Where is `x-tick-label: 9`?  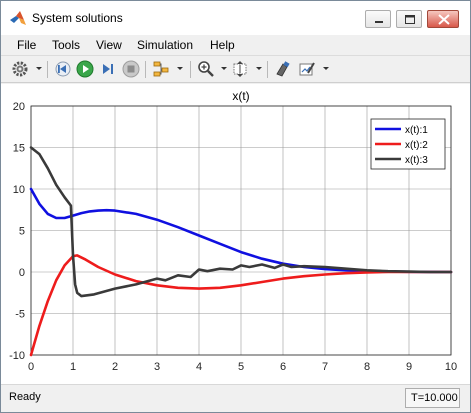
x-tick-label: 9 is located at coordinates (409, 367).